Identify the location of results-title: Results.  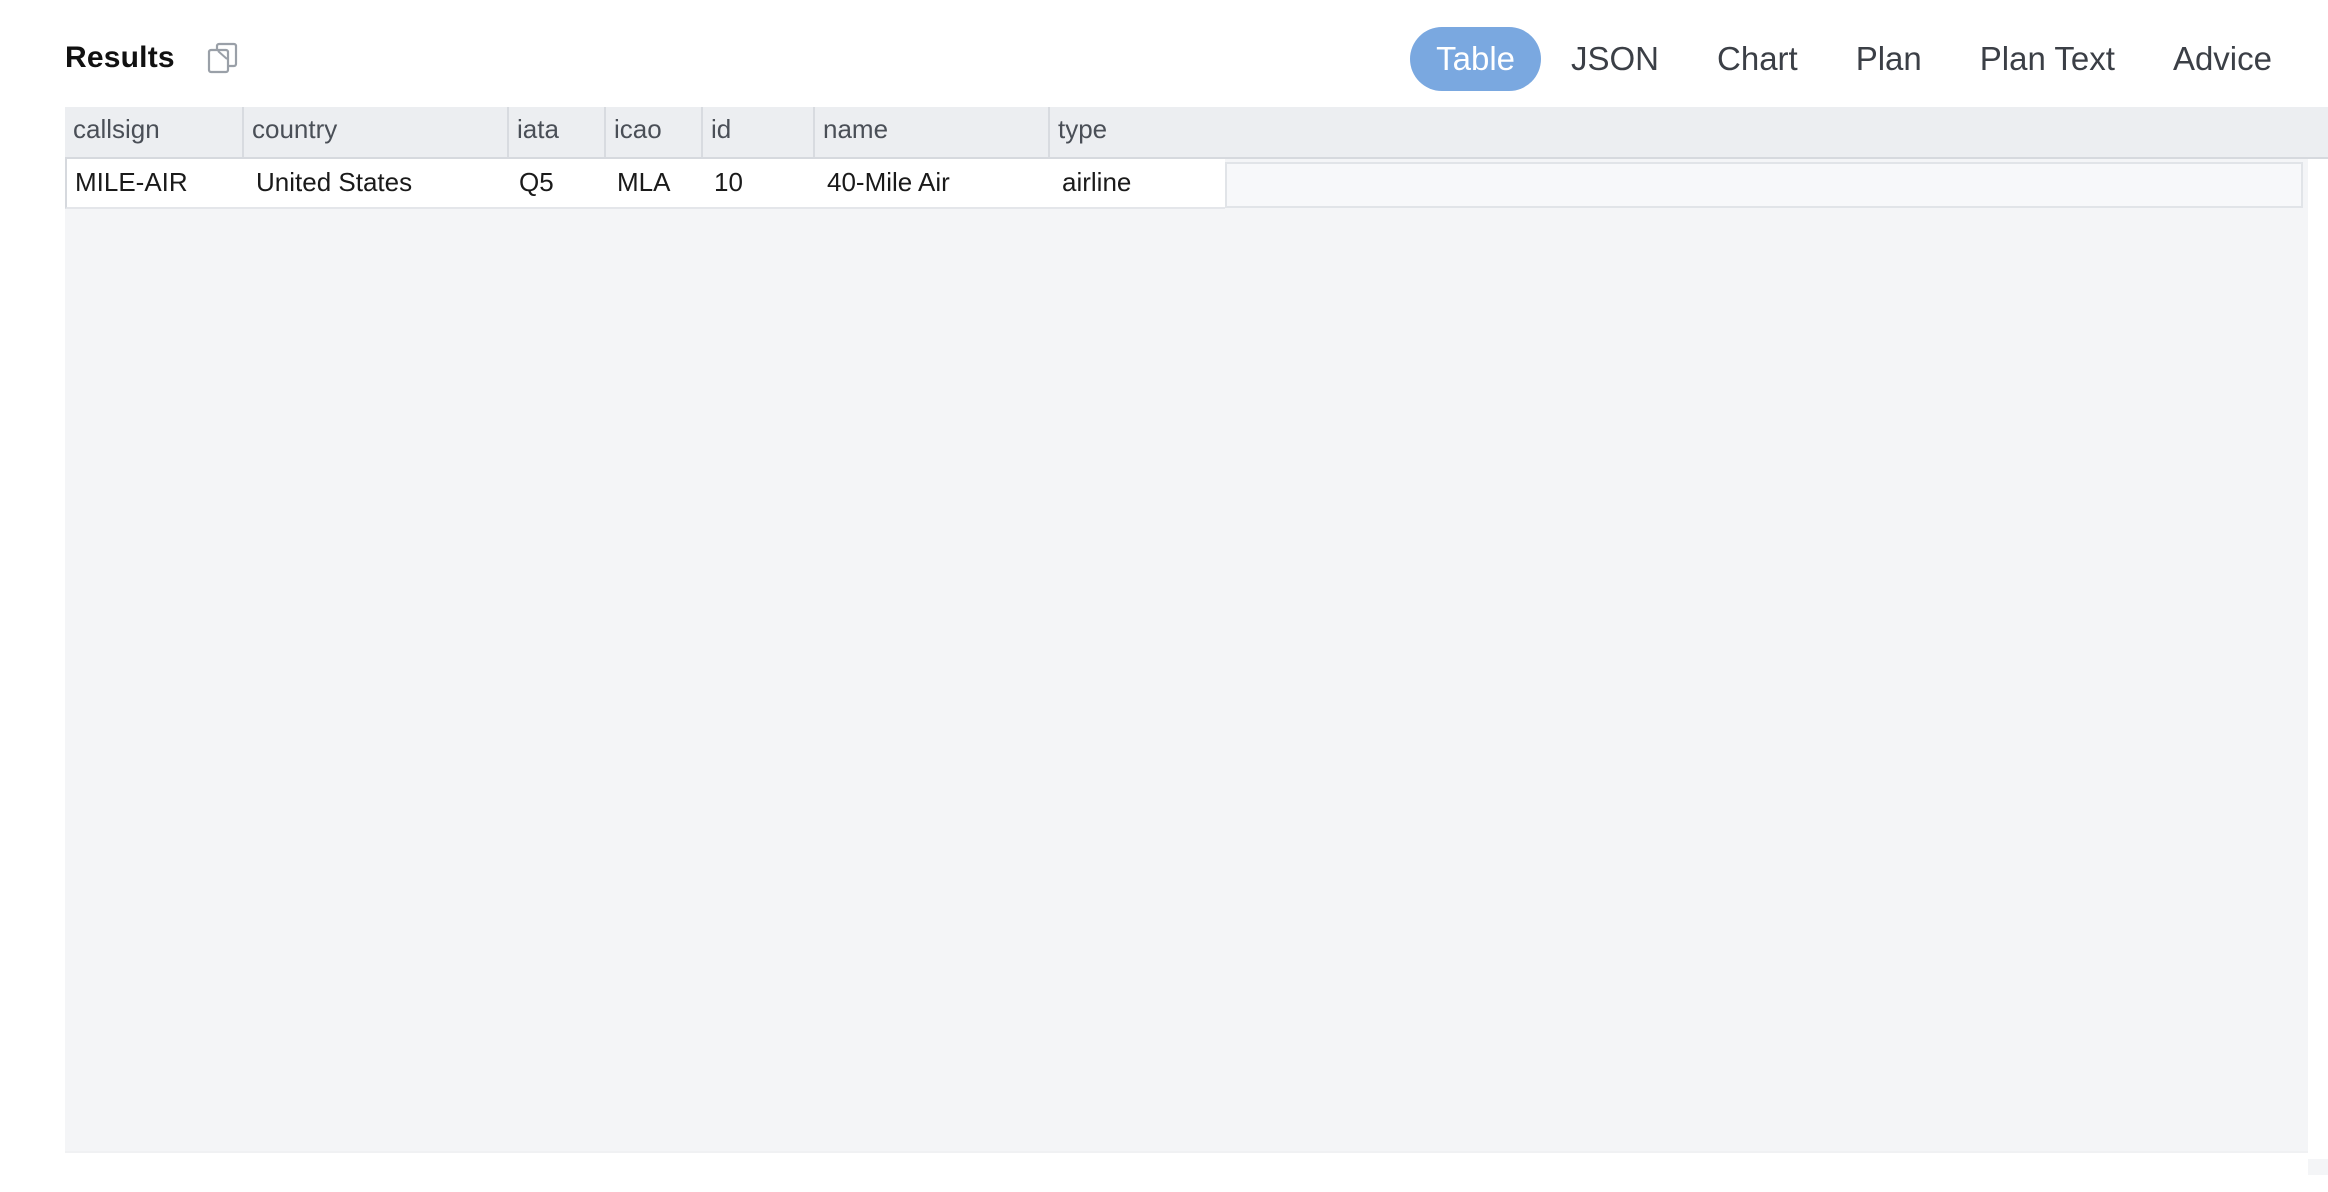
(120, 57).